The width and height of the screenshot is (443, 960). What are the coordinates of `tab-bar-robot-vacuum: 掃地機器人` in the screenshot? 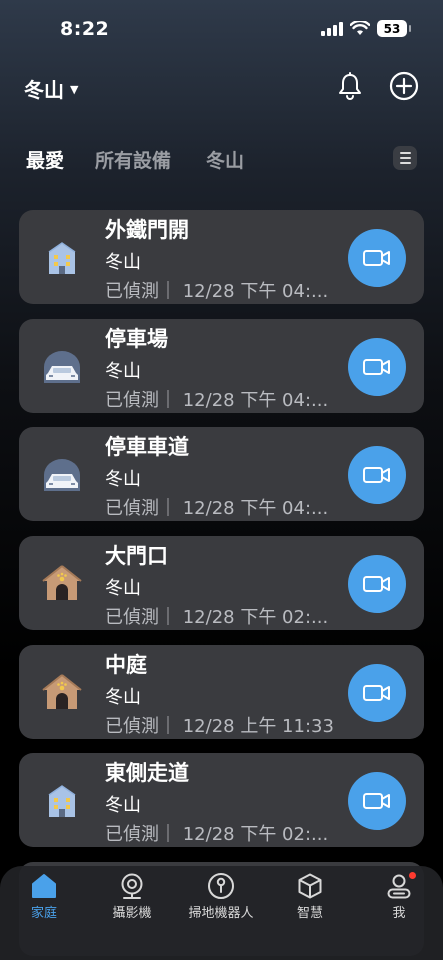 It's located at (221, 896).